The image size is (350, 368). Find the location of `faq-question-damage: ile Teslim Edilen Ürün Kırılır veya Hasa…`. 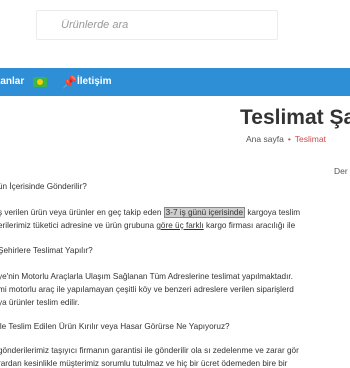

faq-question-damage: ile Teslim Edilen Ürün Kırılır veya Hasa… is located at coordinates (115, 326).